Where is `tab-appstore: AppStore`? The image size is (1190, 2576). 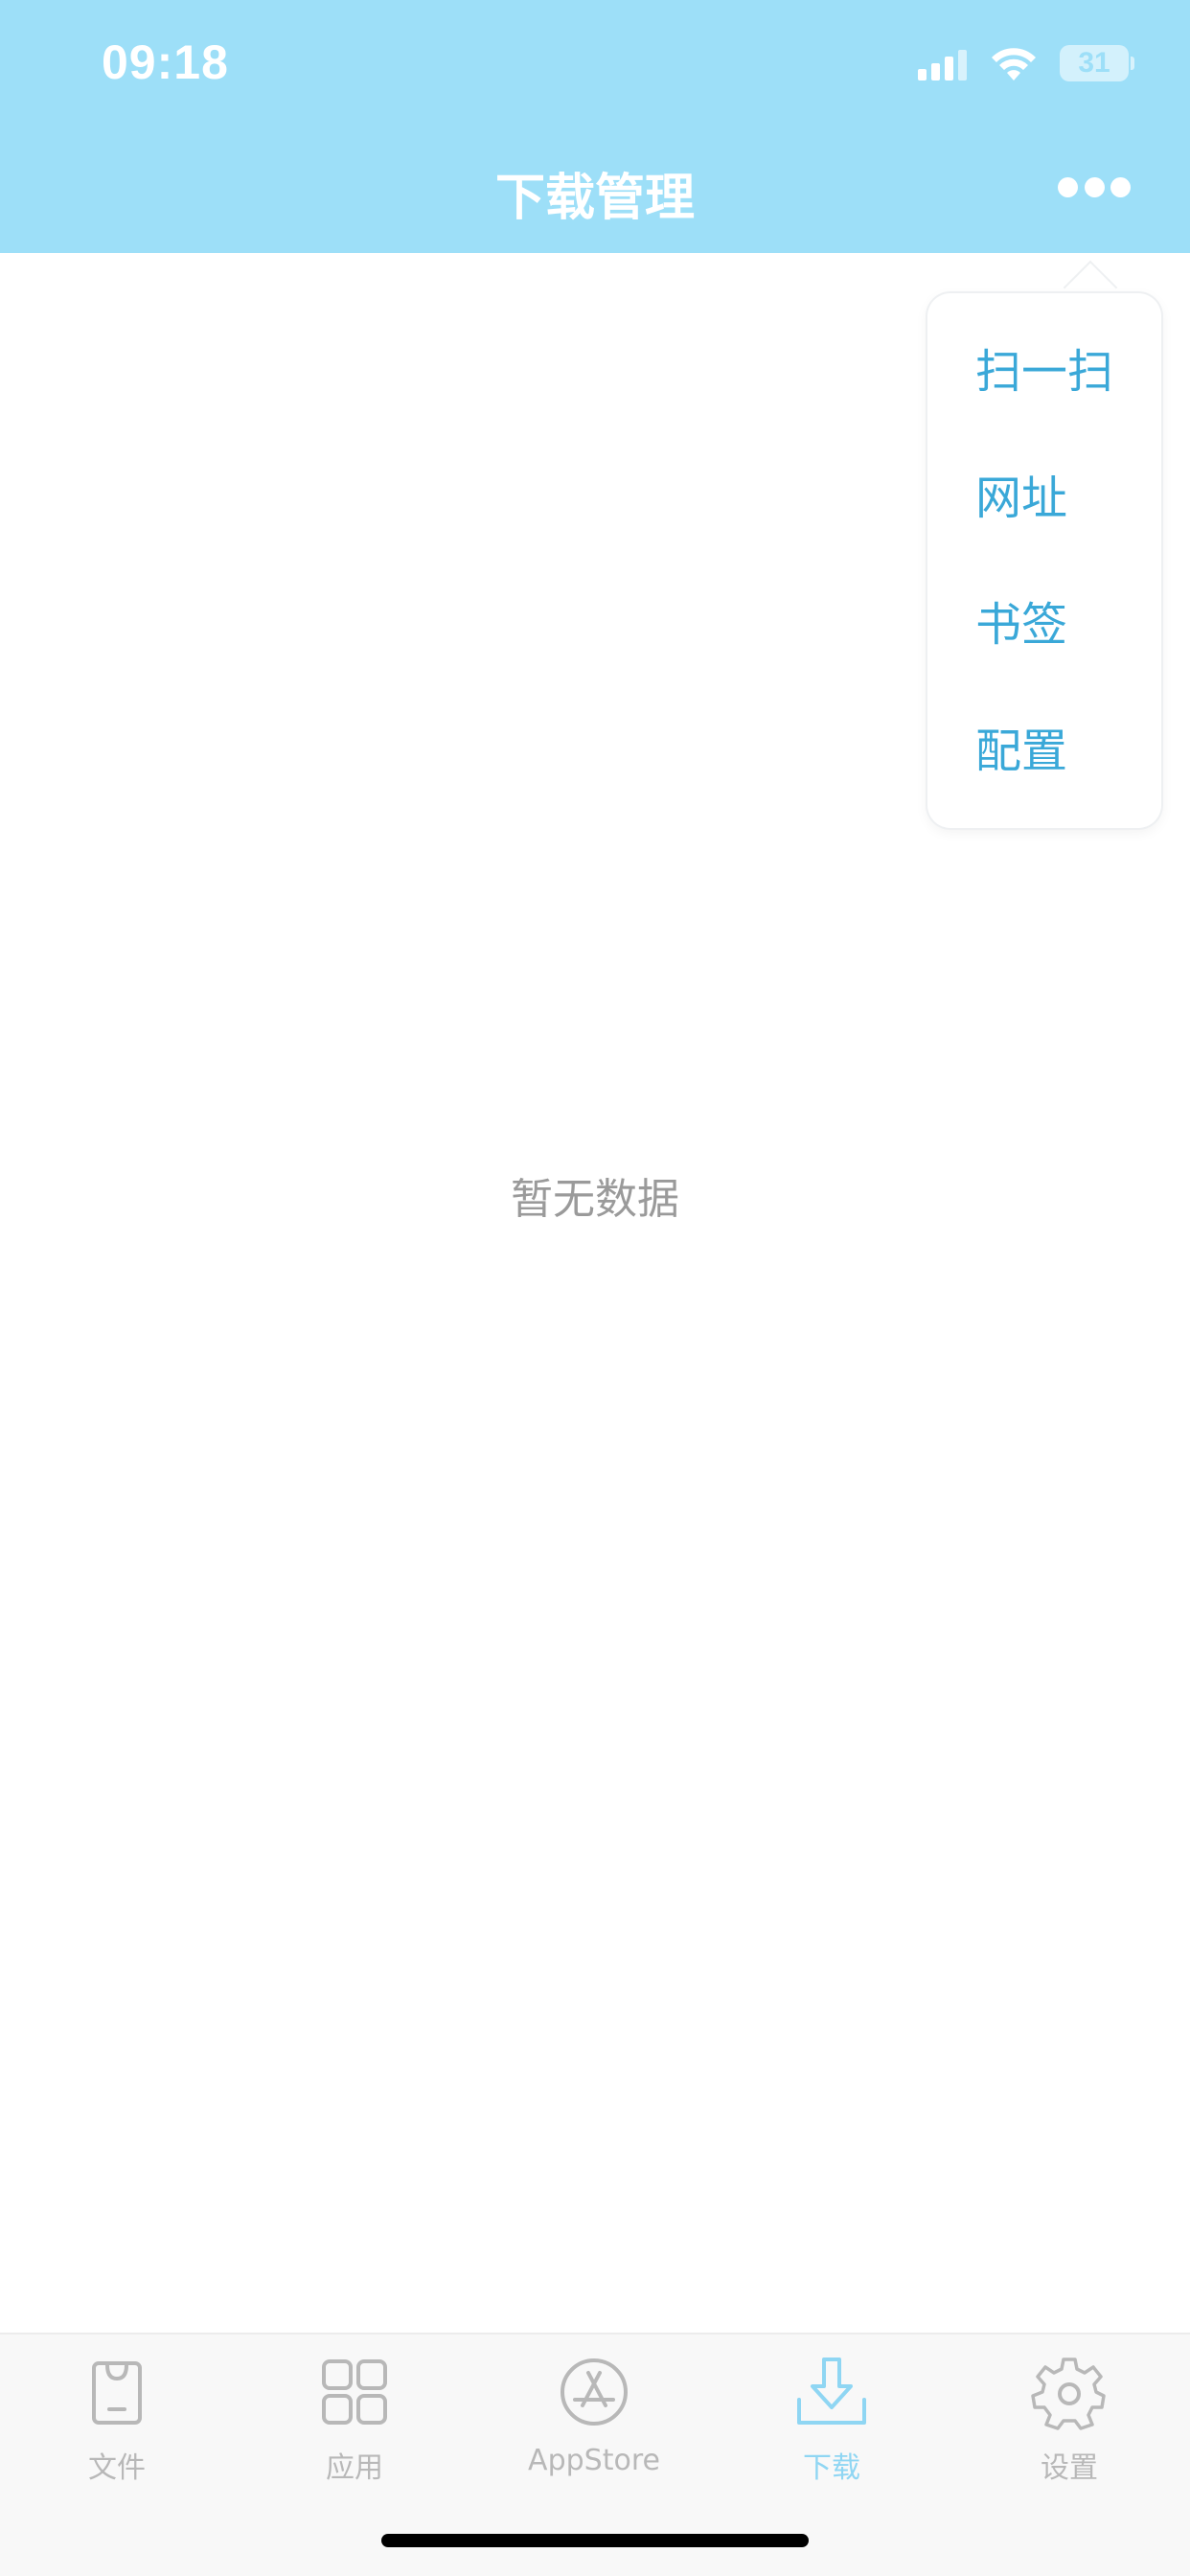
tab-appstore: AppStore is located at coordinates (594, 2425).